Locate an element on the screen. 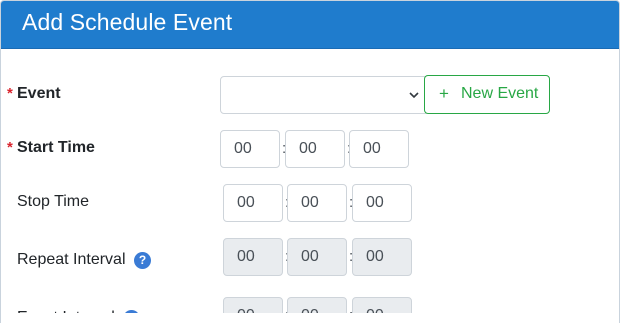  repeat-interval-minutes-input: 00 is located at coordinates (317, 257).